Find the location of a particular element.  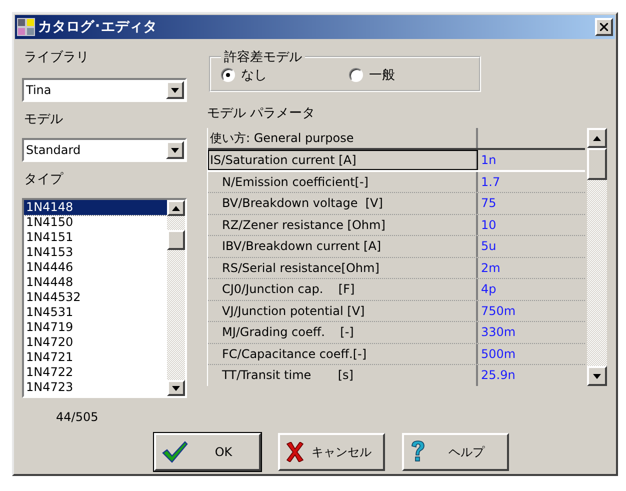

parameter-value: 25.9n is located at coordinates (531, 375).